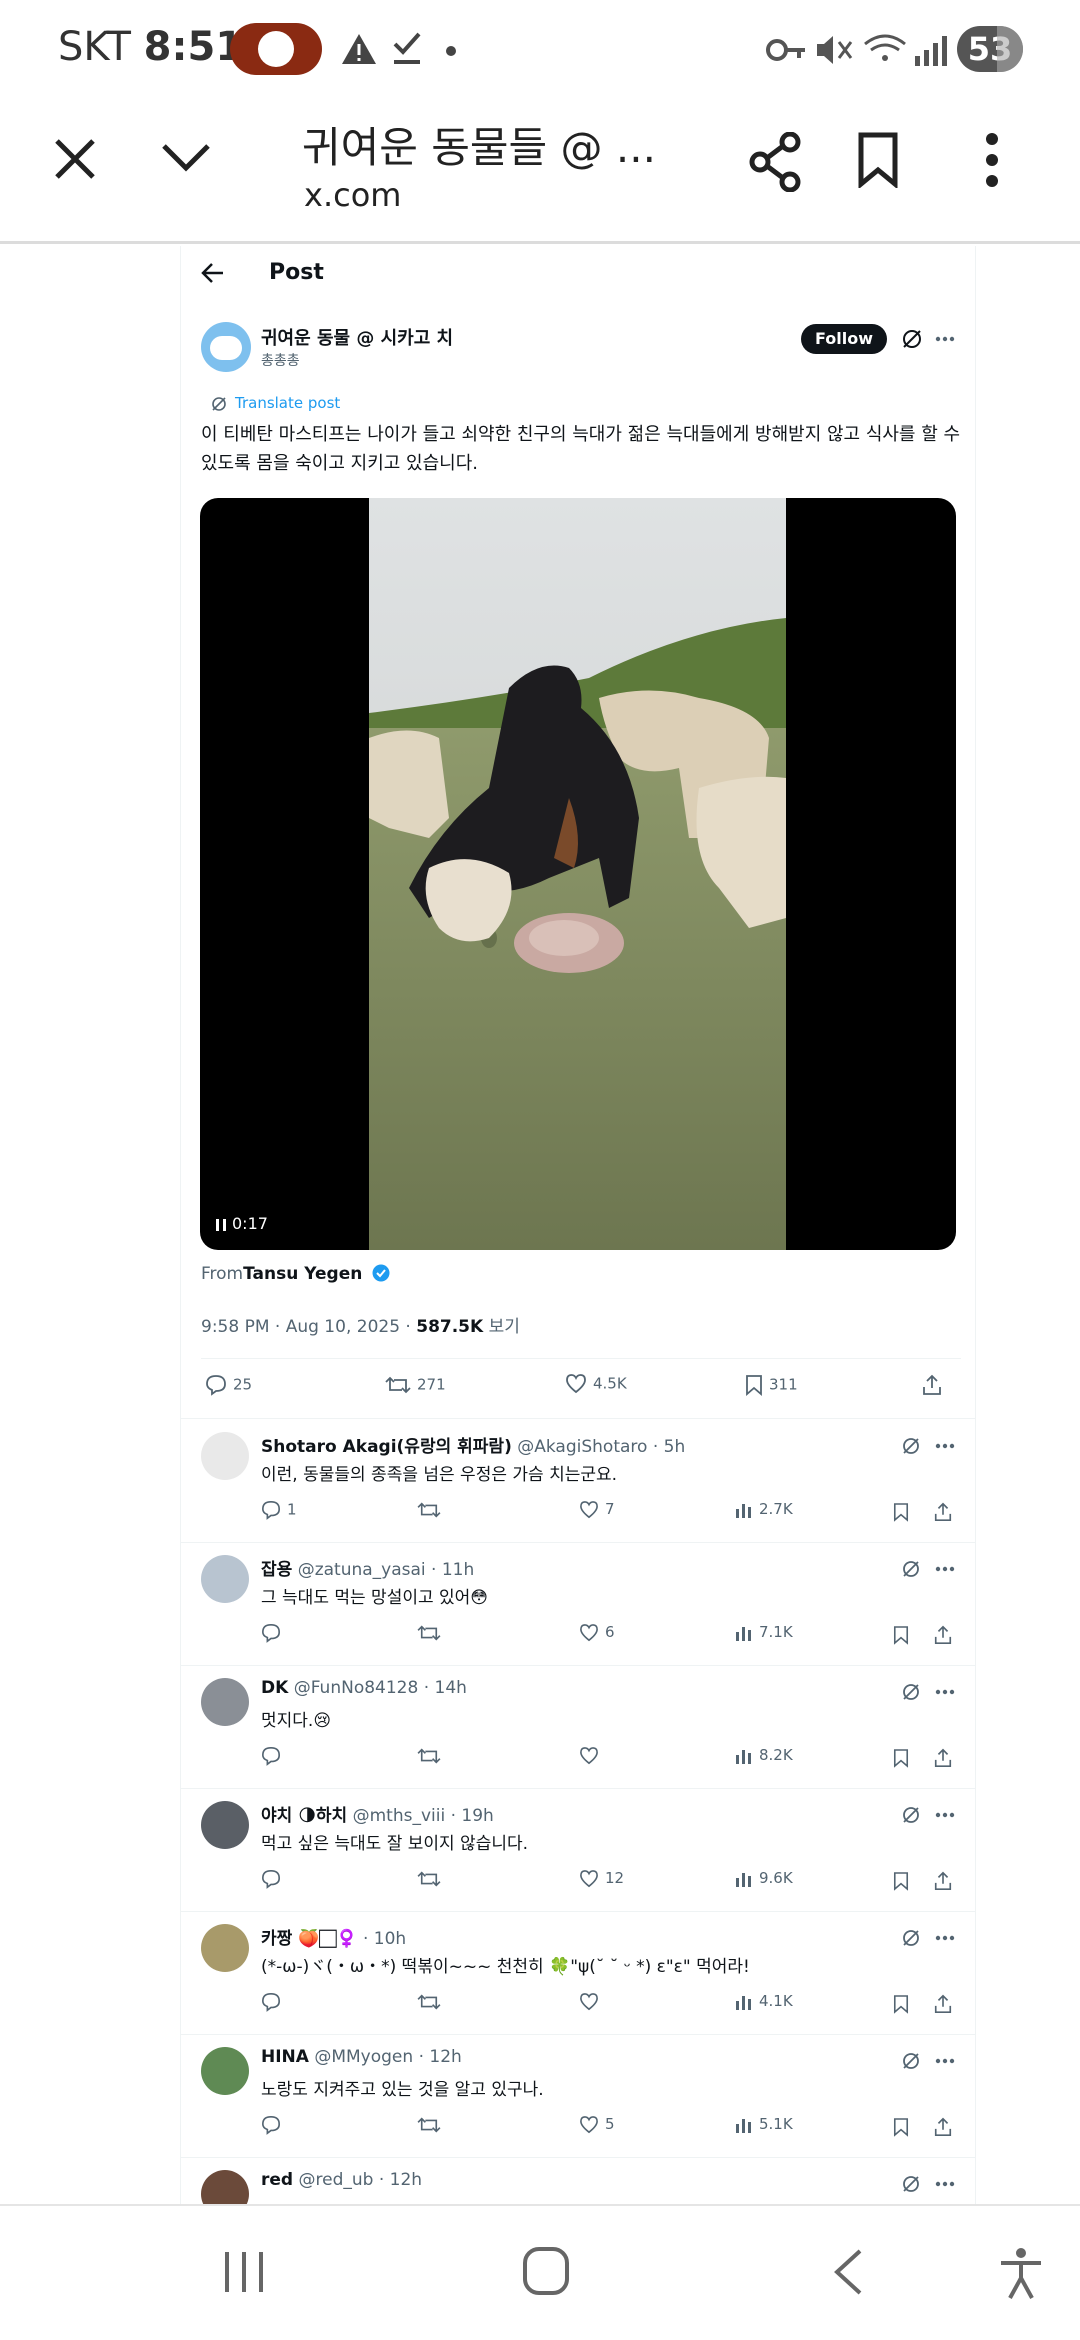  I want to click on bookmark-icon, so click(878, 160).